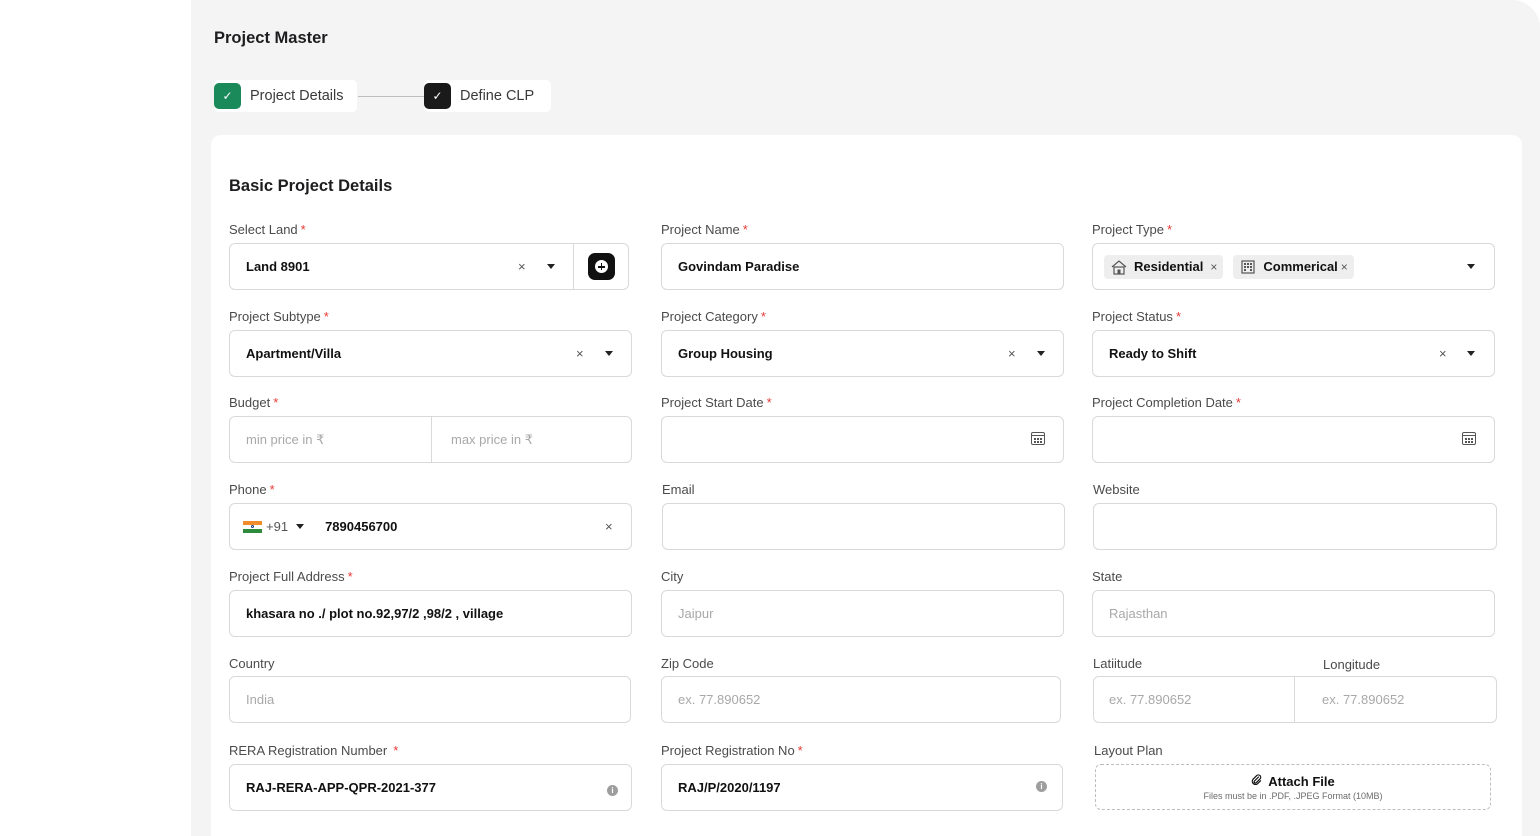 This screenshot has width=1540, height=836. Describe the element at coordinates (278, 266) in the screenshot. I see `select-land-value: Land 8901` at that location.